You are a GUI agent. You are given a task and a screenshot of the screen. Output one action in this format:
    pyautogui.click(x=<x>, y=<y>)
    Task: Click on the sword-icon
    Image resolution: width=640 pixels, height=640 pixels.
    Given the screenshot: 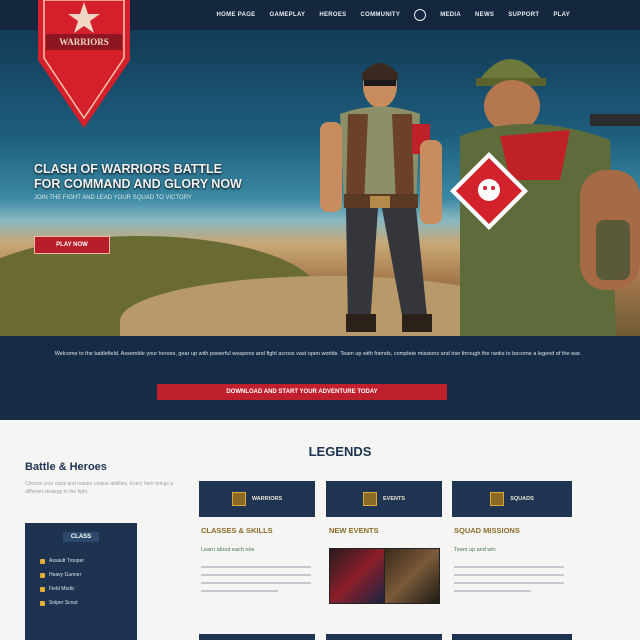 What is the action you would take?
    pyautogui.click(x=238, y=499)
    